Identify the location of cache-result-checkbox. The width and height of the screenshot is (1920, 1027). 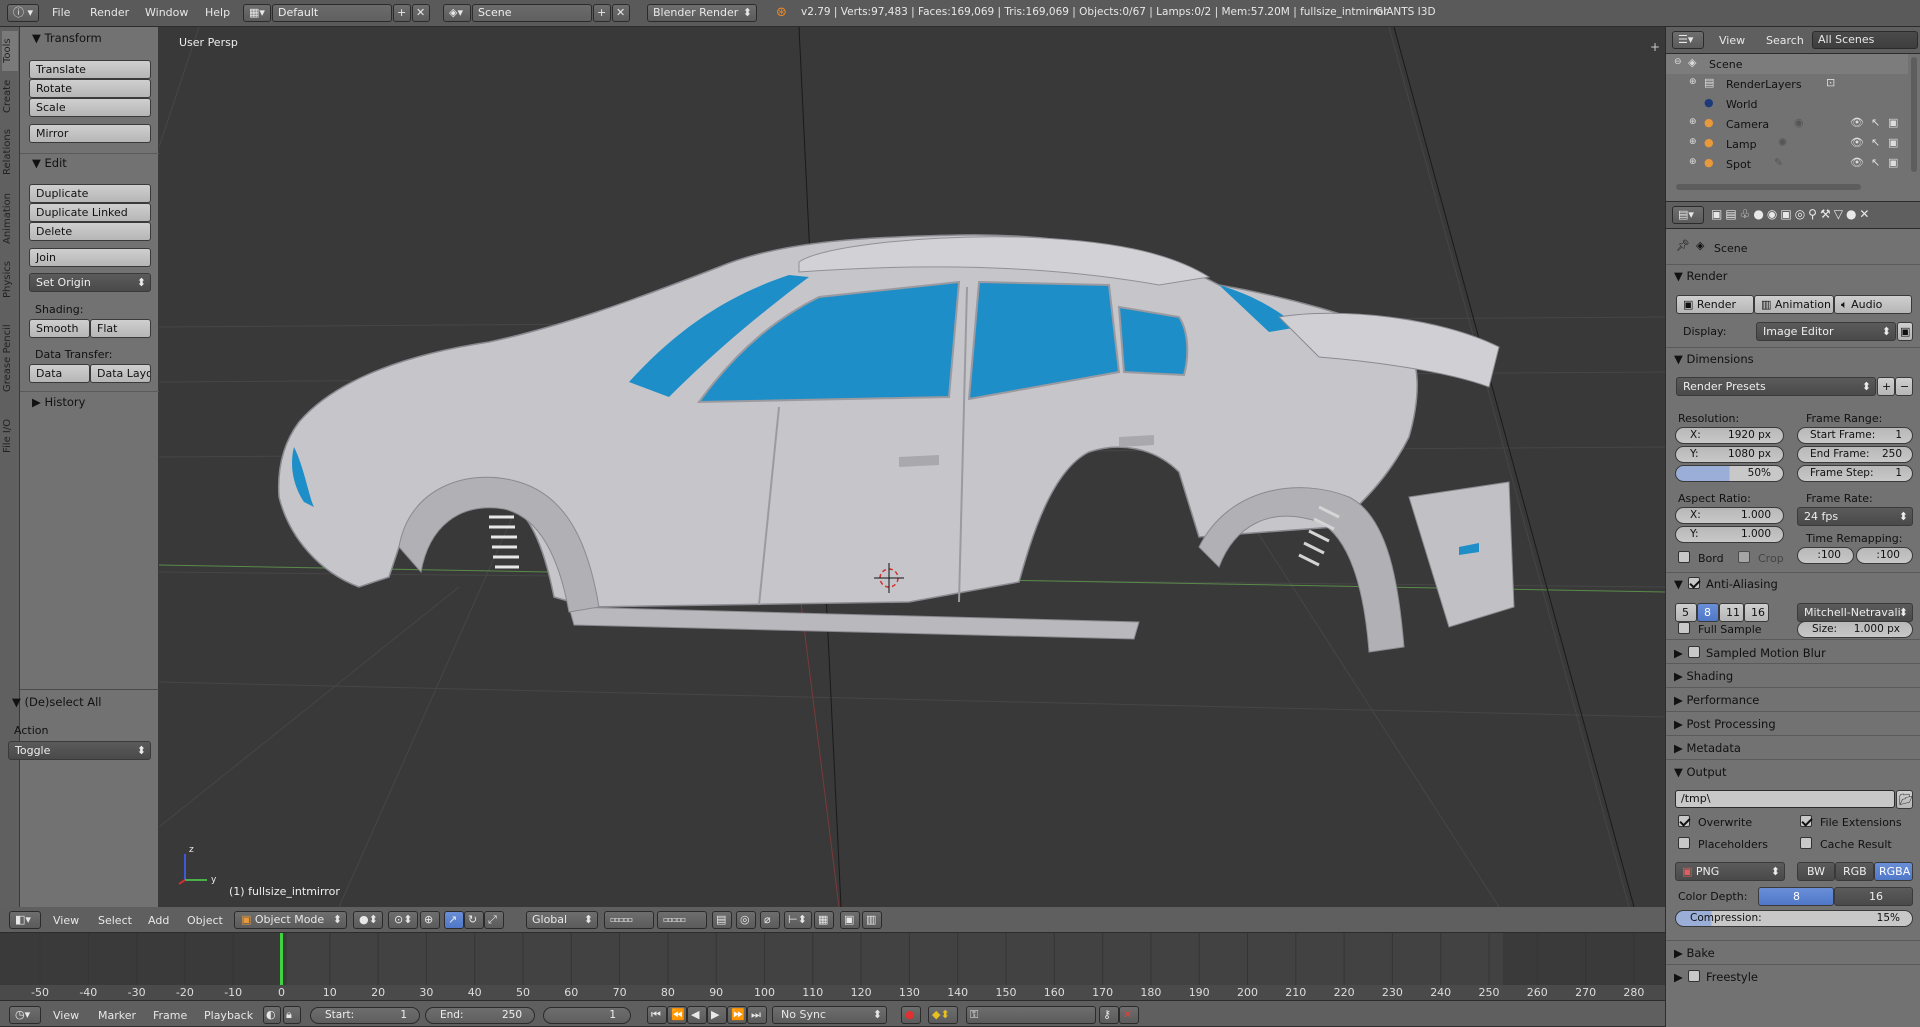
(1806, 843).